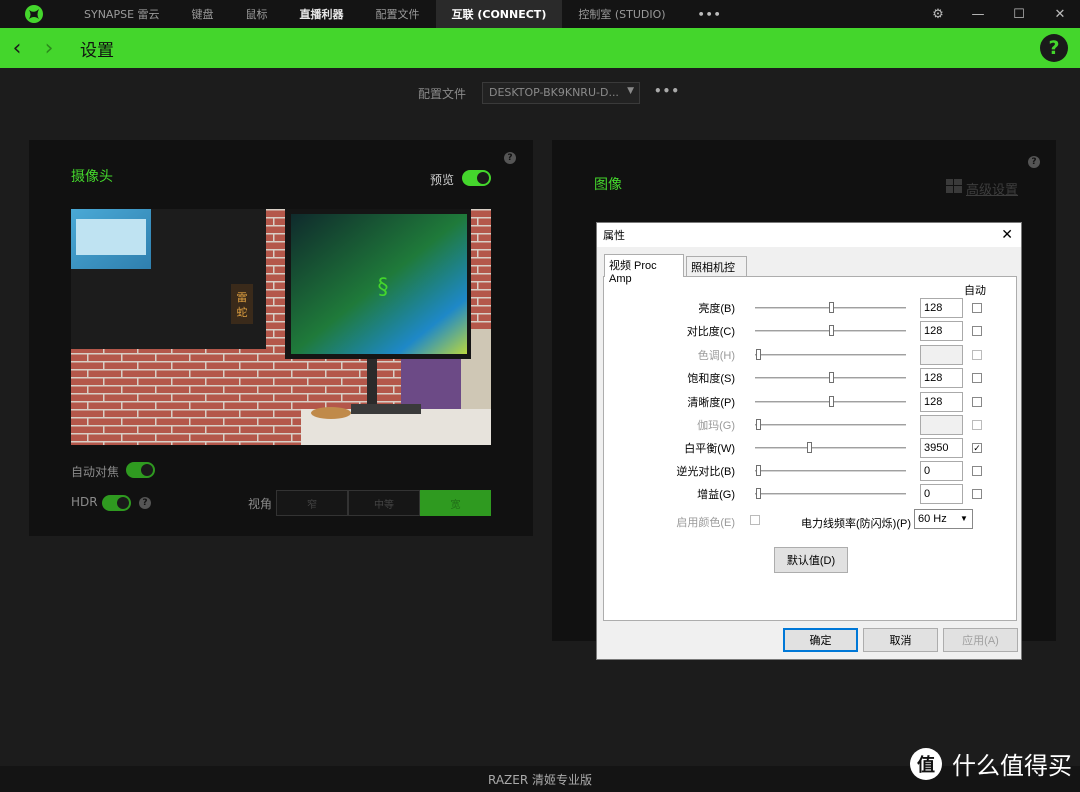 The image size is (1080, 792). I want to click on tab-camera-control: 照相机控制, so click(716, 273).